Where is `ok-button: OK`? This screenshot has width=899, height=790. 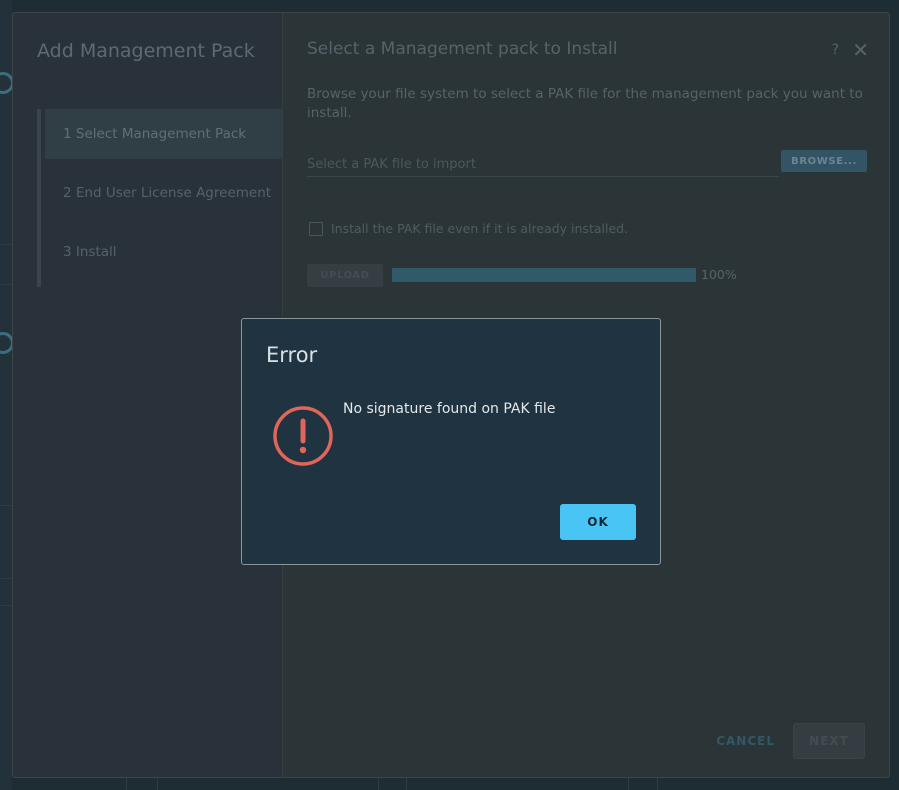 ok-button: OK is located at coordinates (598, 522).